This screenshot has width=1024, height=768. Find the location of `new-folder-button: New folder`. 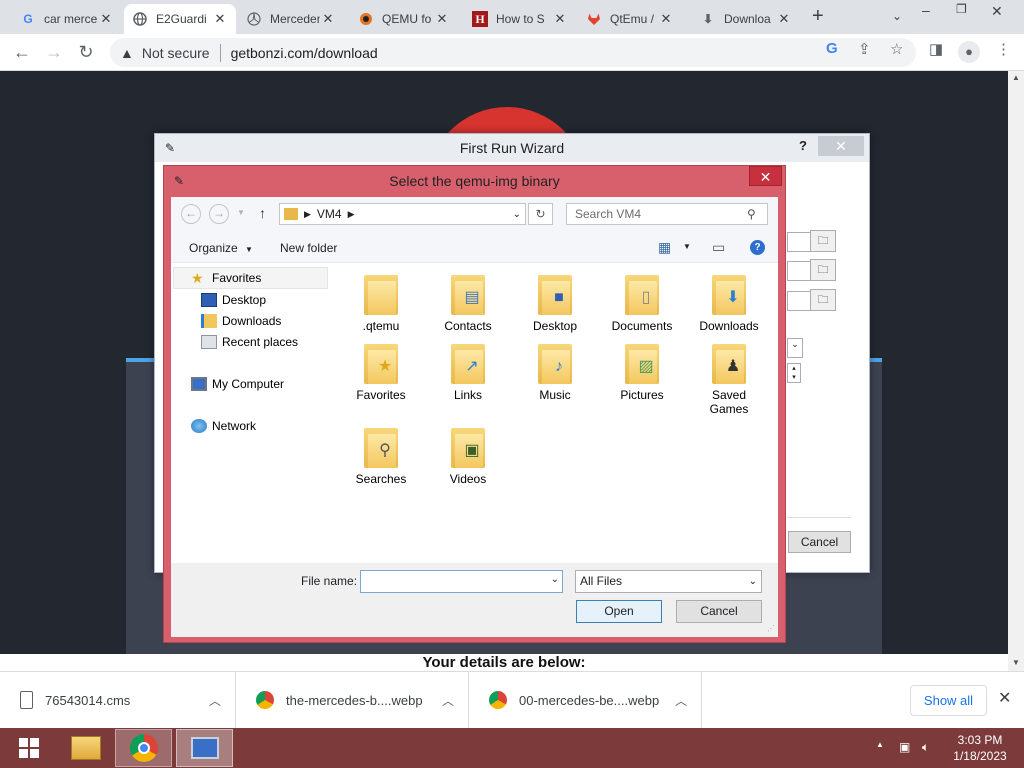

new-folder-button: New folder is located at coordinates (308, 248).